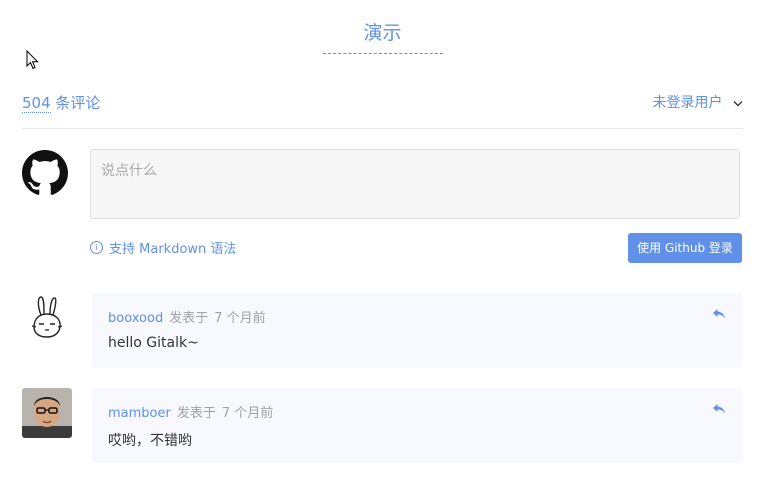 The image size is (765, 479). I want to click on comments-header: 504 条评论 未登录用户, so click(382, 103).